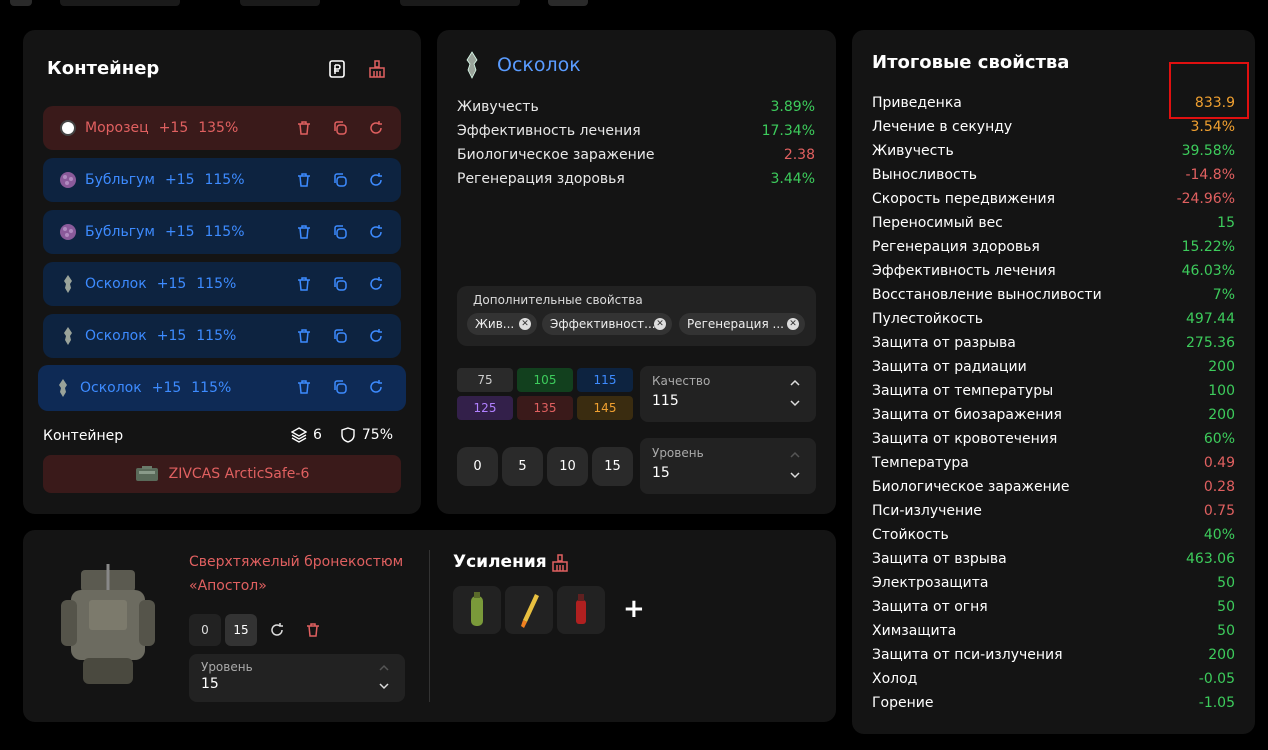 This screenshot has width=1268, height=750. Describe the element at coordinates (337, 69) in the screenshot. I see `document-icon` at that location.